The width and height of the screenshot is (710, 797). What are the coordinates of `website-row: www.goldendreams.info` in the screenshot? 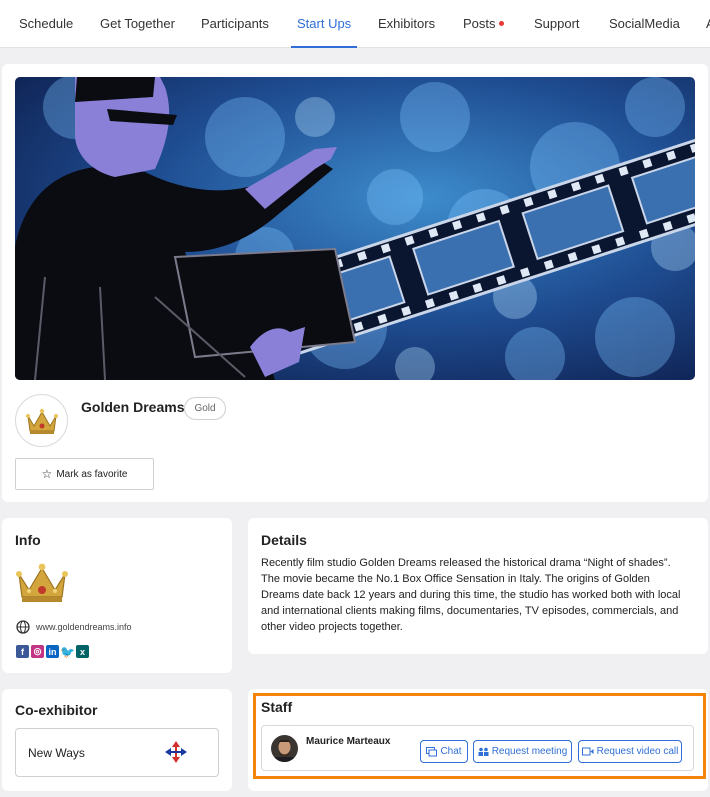 It's located at (74, 627).